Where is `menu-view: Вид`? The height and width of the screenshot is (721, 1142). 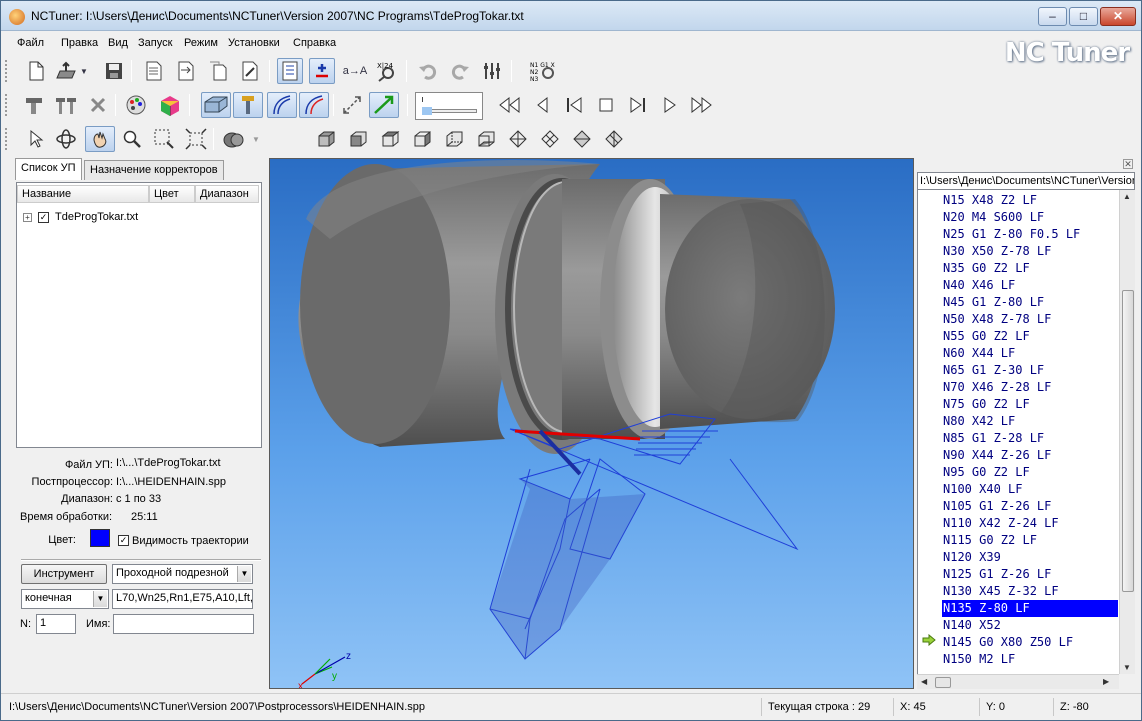 menu-view: Вид is located at coordinates (118, 43).